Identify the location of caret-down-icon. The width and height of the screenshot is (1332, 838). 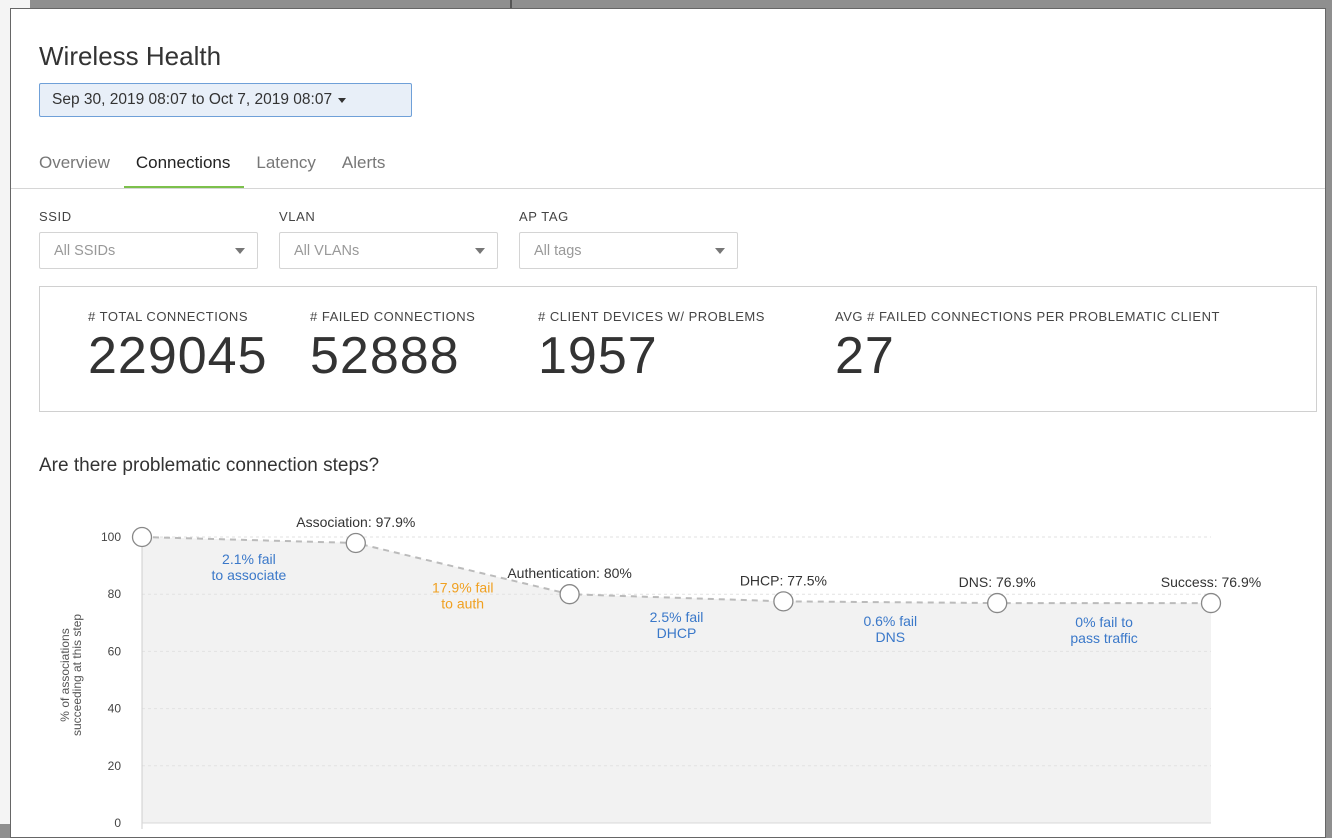
(342, 100).